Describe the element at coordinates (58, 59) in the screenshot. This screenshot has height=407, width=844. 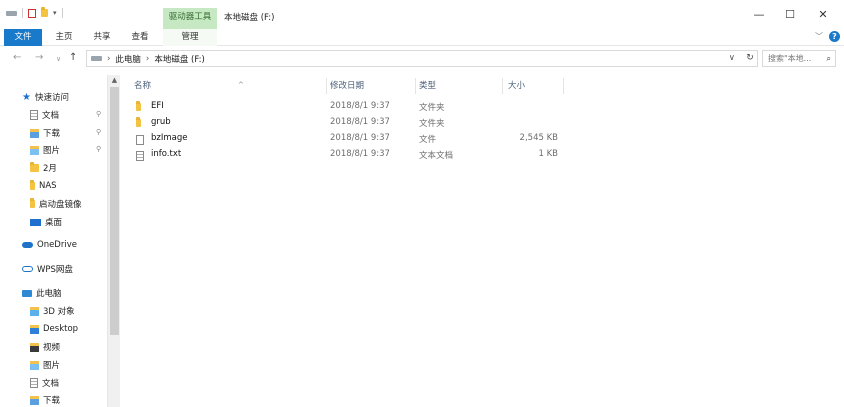
I see `recent-locations-icon: ∨` at that location.